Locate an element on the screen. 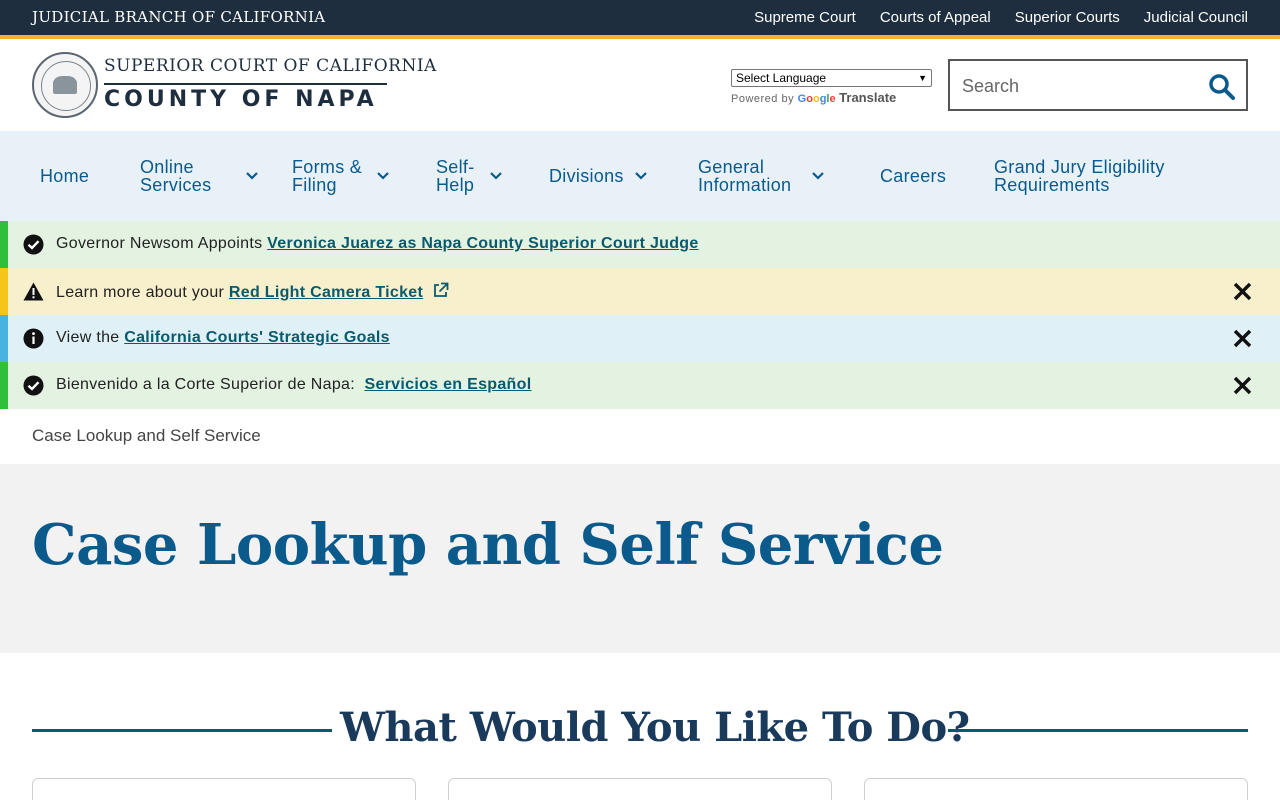 This screenshot has width=1280, height=800. section-title: What Would You Like To Do? is located at coordinates (655, 727).